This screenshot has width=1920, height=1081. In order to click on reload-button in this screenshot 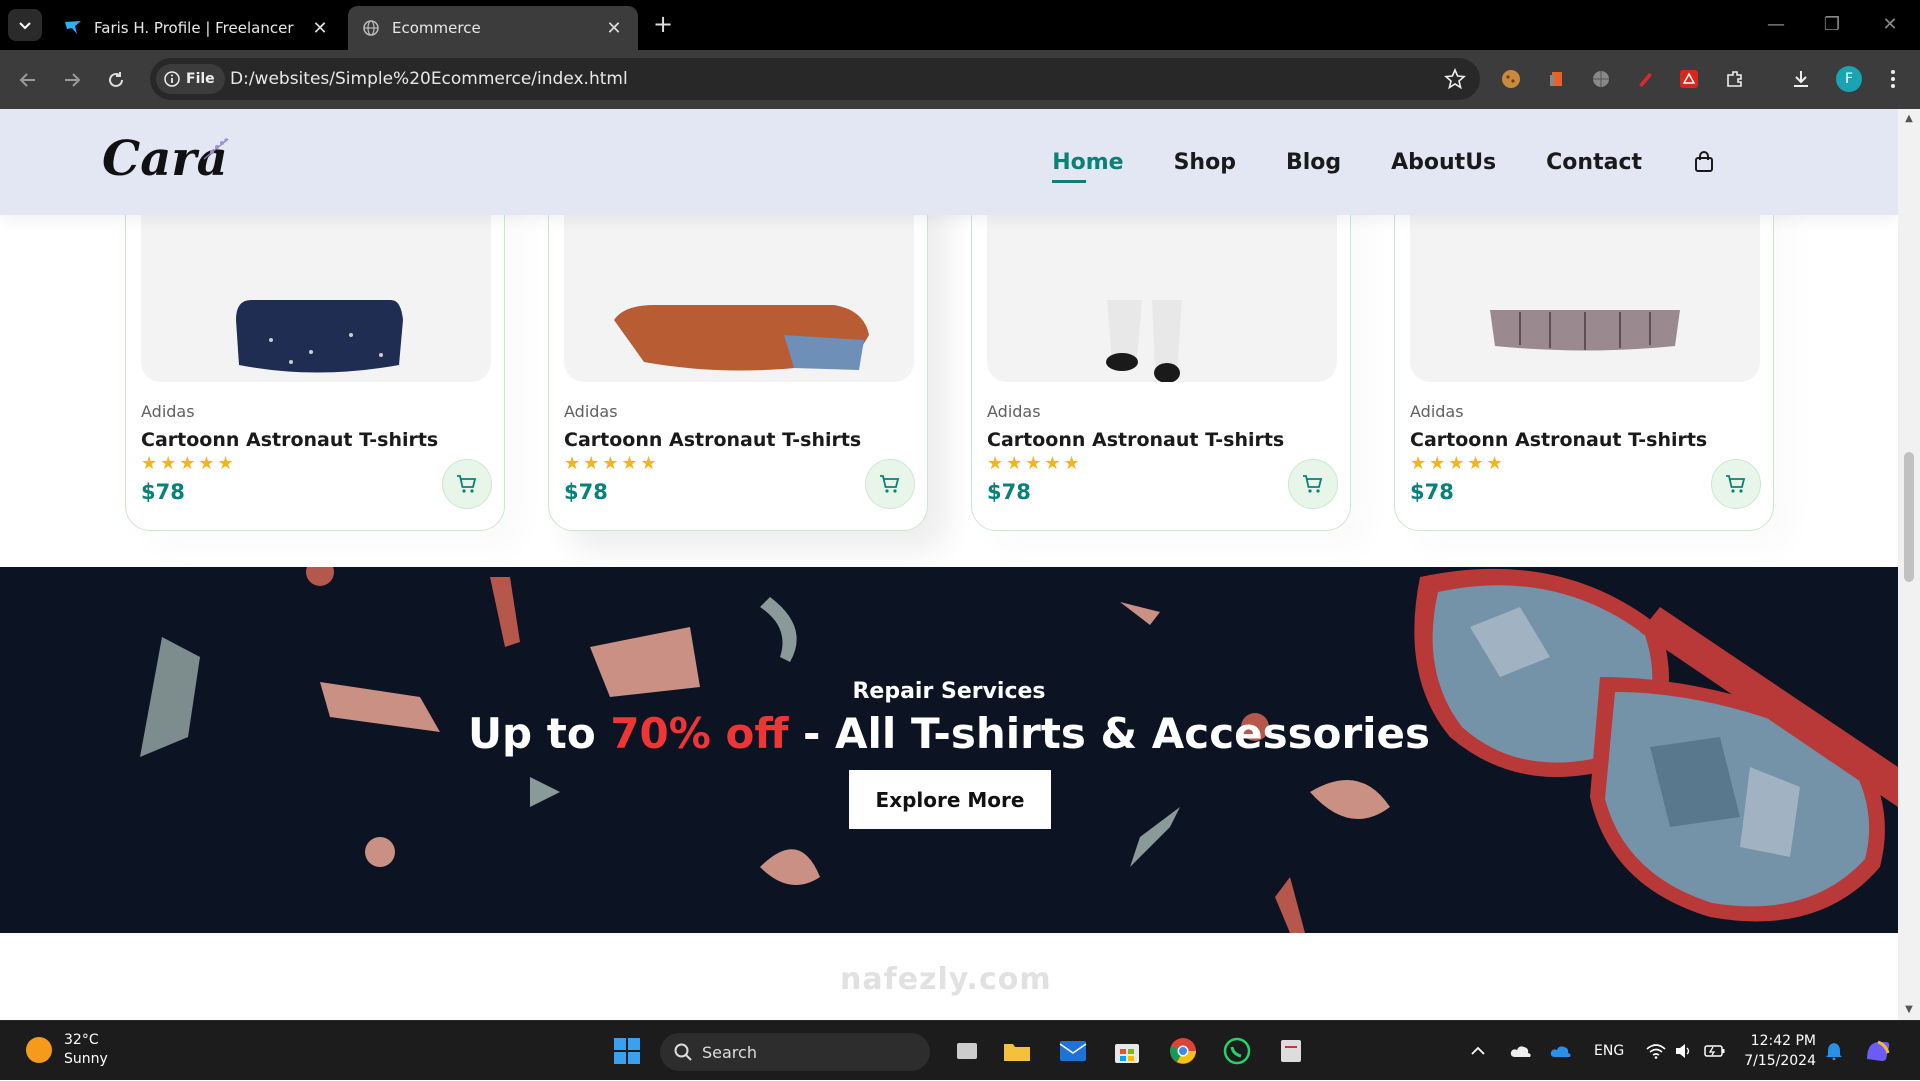, I will do `click(116, 80)`.